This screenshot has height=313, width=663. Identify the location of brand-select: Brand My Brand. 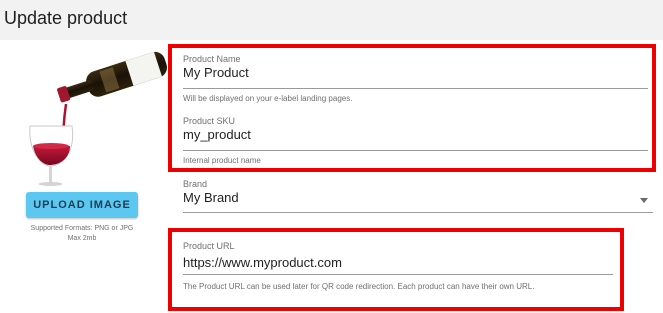
(418, 197).